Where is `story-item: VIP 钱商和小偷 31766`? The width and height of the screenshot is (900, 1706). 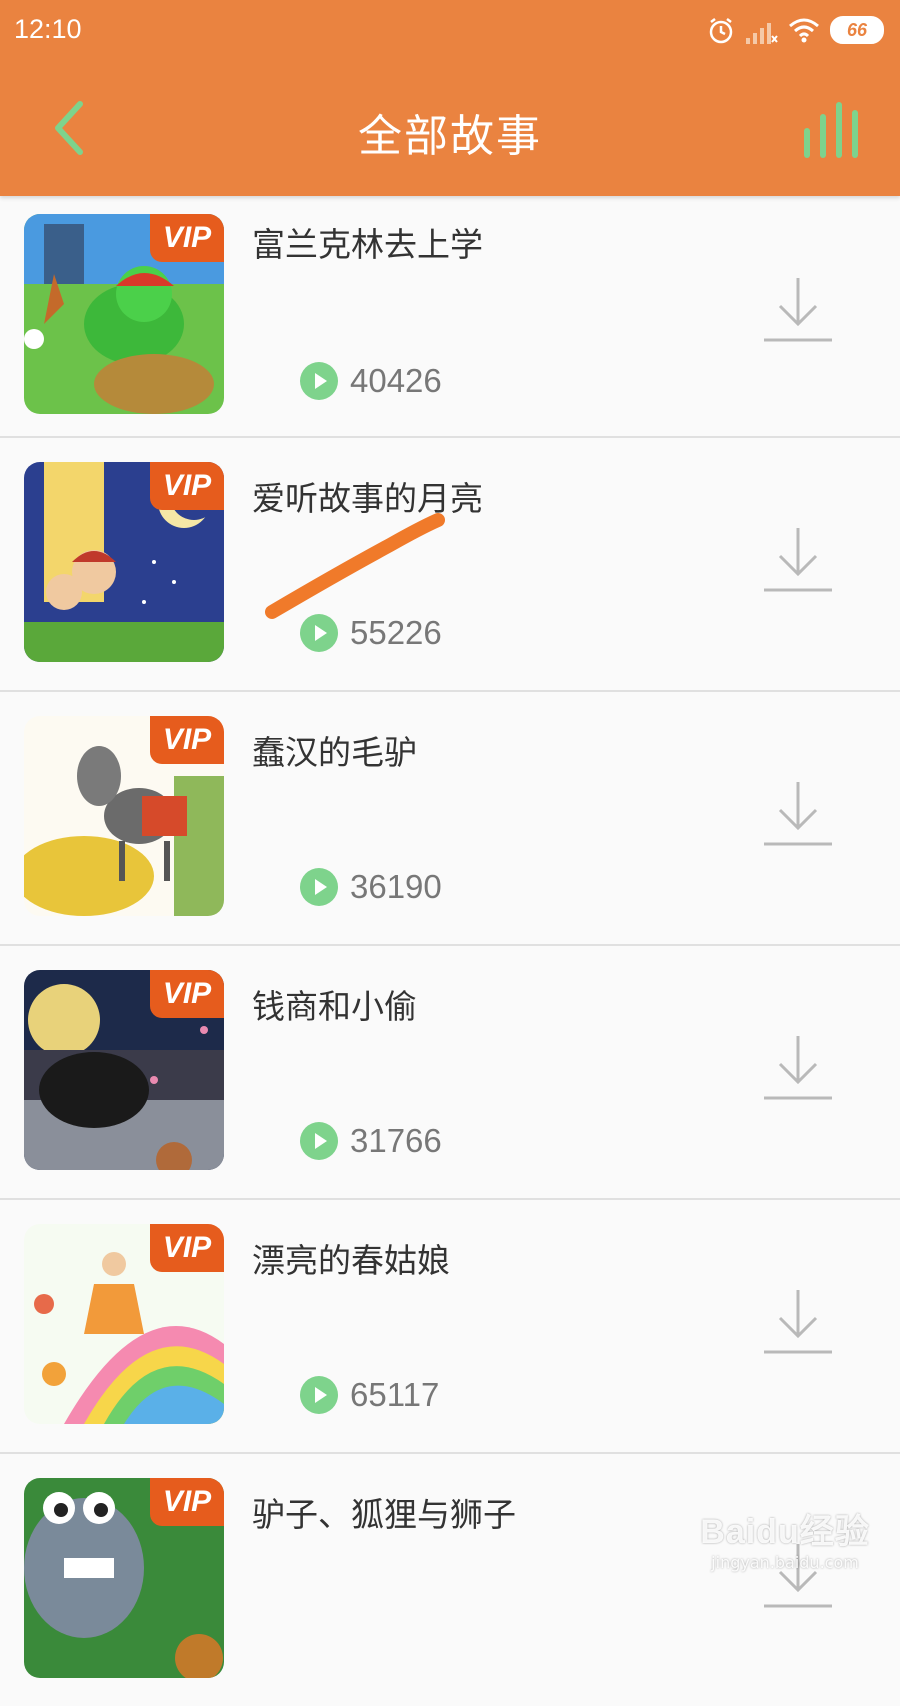
story-item: VIP 钱商和小偷 31766 is located at coordinates (450, 1073).